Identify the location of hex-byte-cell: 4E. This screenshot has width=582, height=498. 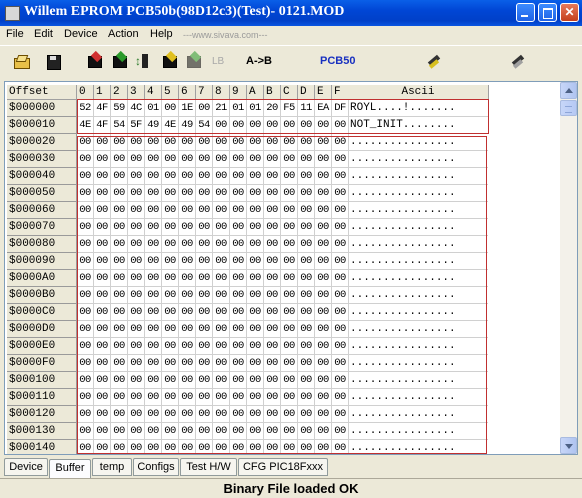
(170, 125).